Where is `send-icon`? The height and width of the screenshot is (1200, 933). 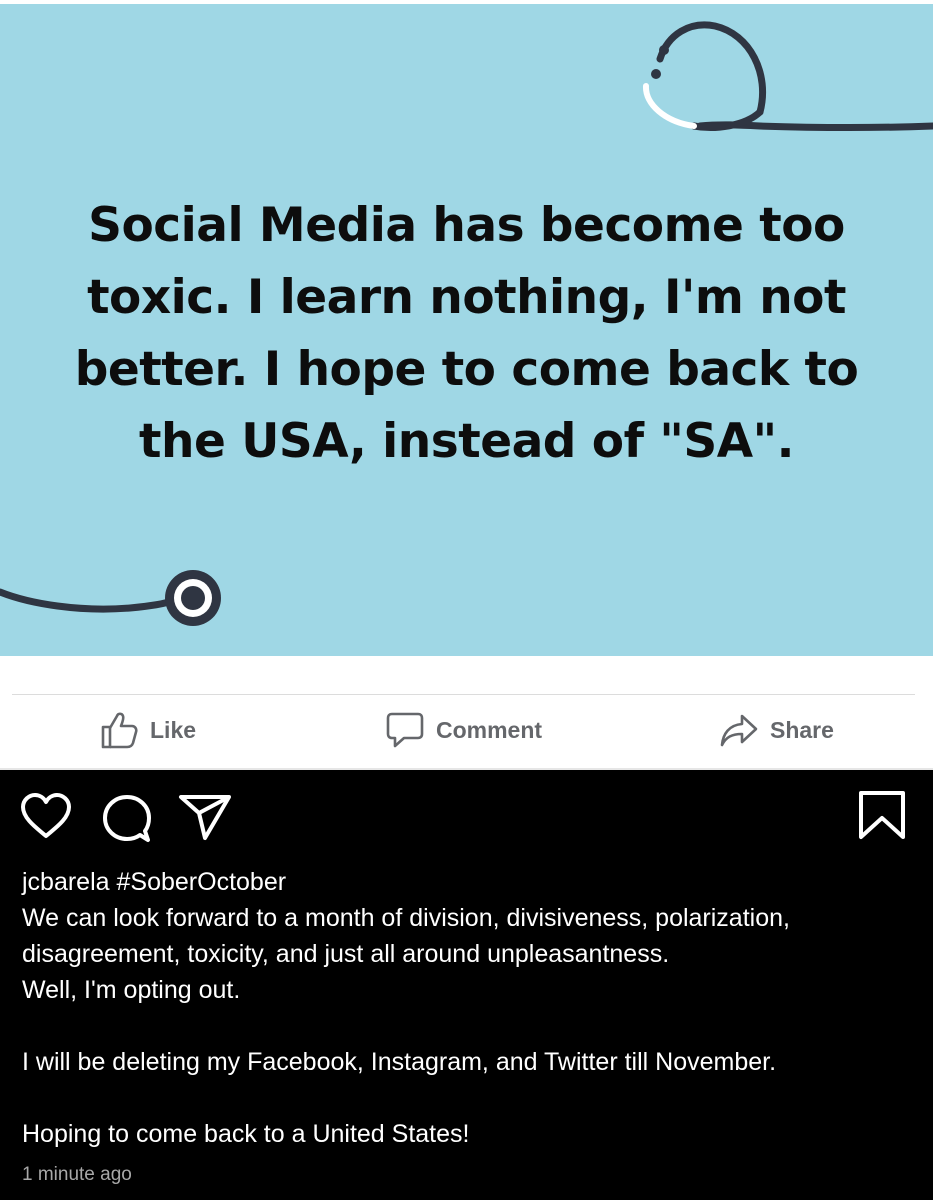 send-icon is located at coordinates (205, 817).